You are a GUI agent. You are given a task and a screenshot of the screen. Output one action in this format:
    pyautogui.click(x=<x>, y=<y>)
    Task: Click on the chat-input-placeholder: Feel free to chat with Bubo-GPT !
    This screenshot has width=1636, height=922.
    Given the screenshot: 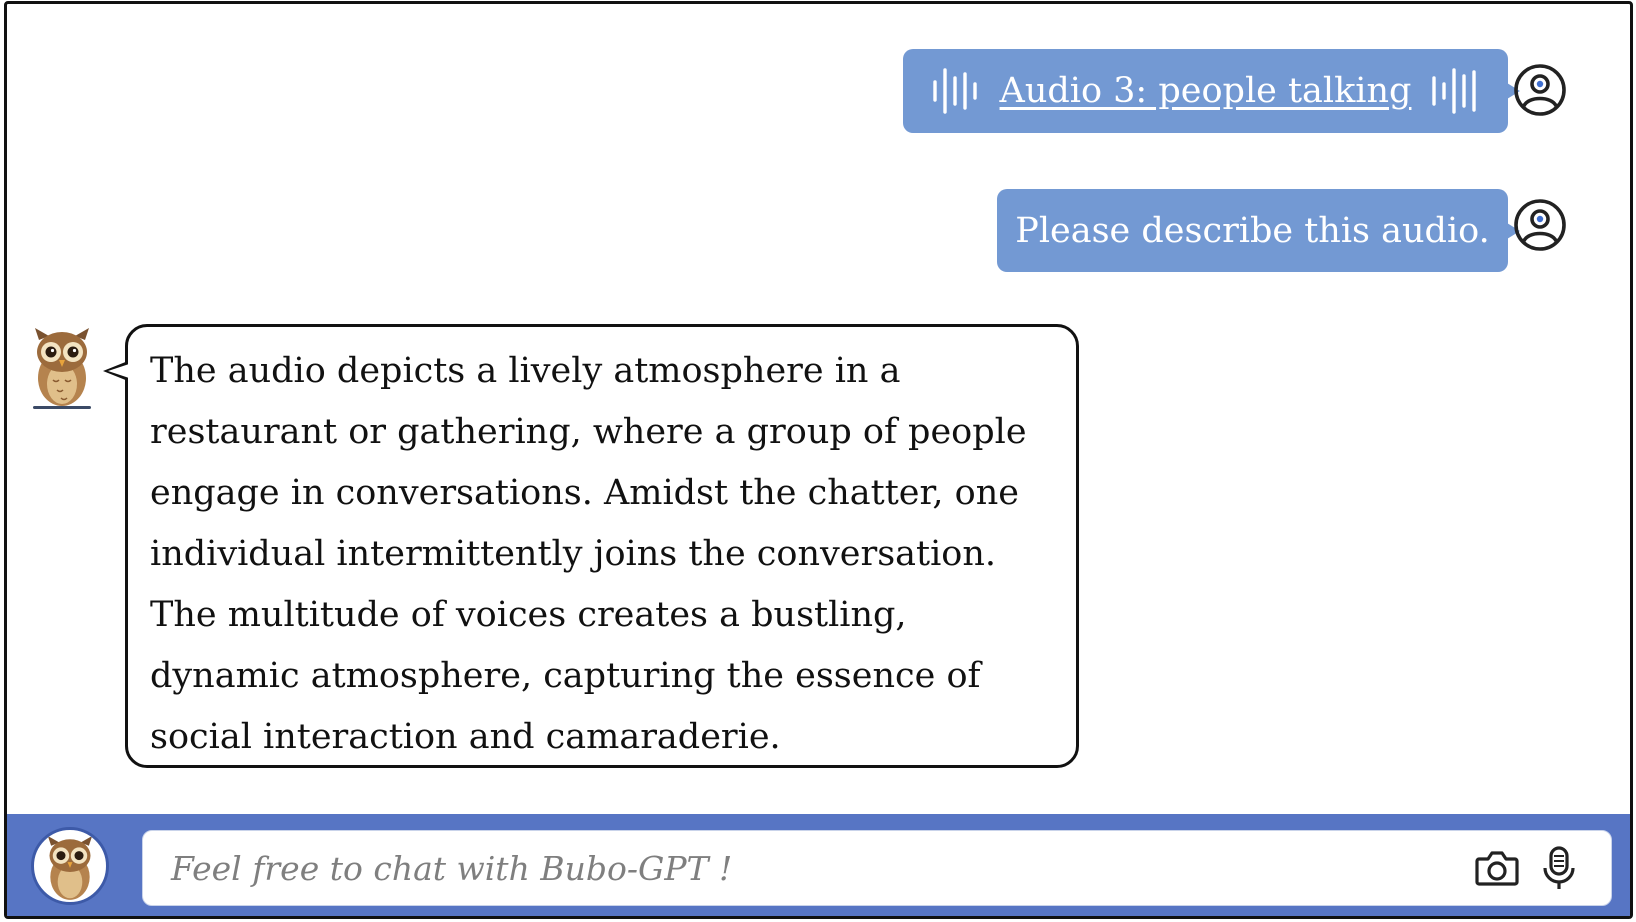 What is the action you would take?
    pyautogui.click(x=452, y=868)
    